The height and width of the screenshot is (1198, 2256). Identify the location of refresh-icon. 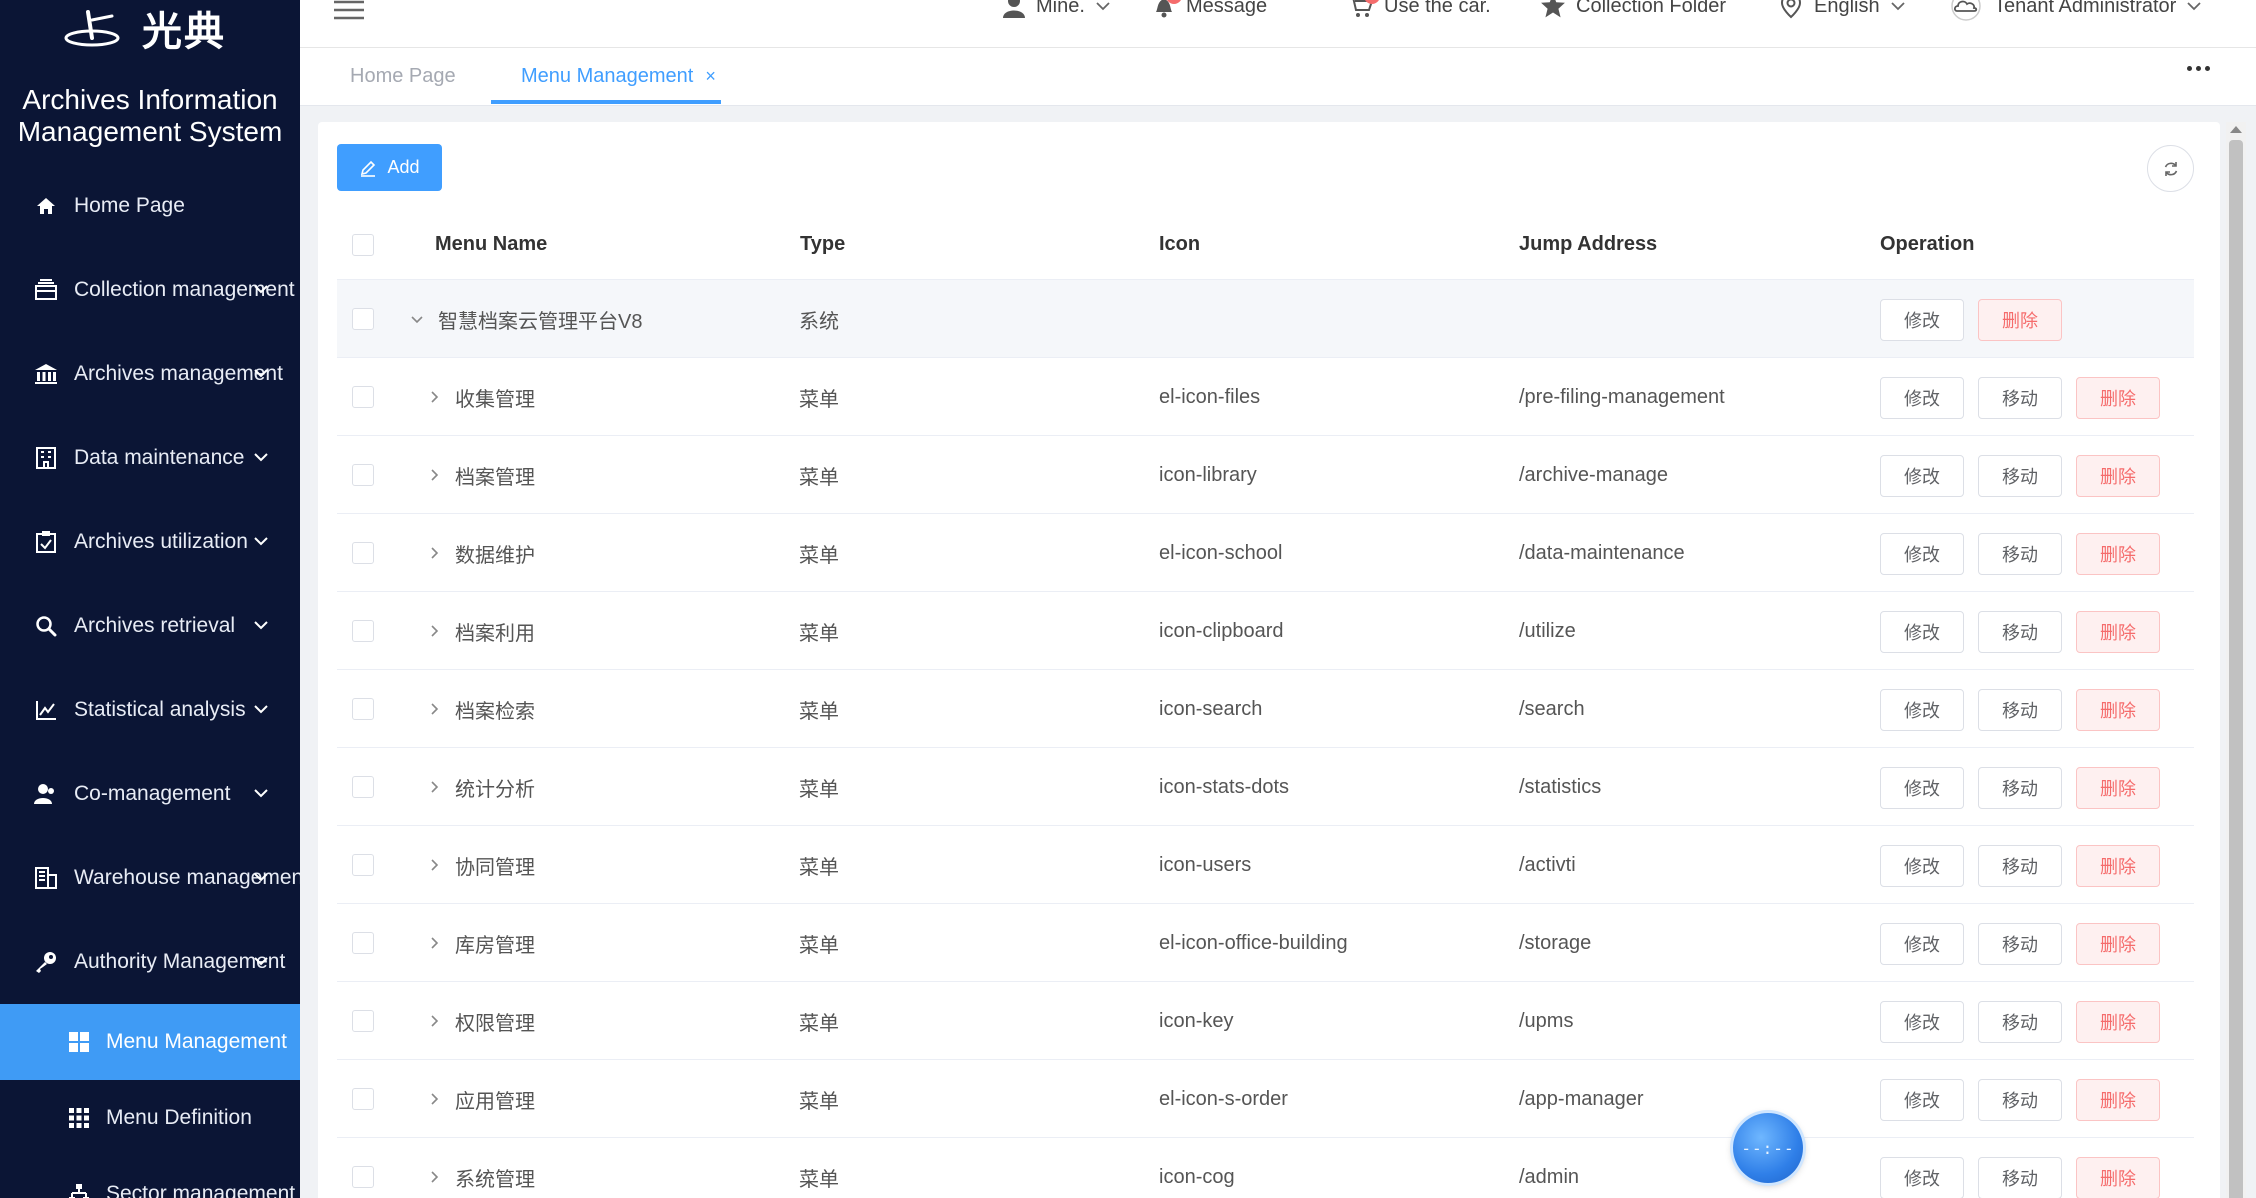
(2170, 168).